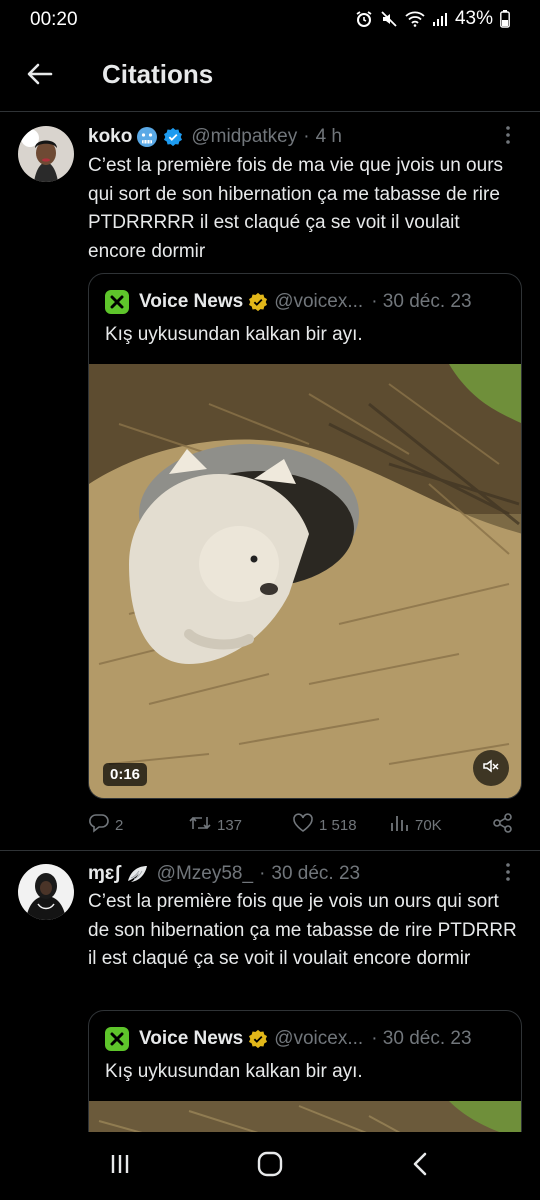  What do you see at coordinates (428, 825) in the screenshot?
I see `views-count: 70K` at bounding box center [428, 825].